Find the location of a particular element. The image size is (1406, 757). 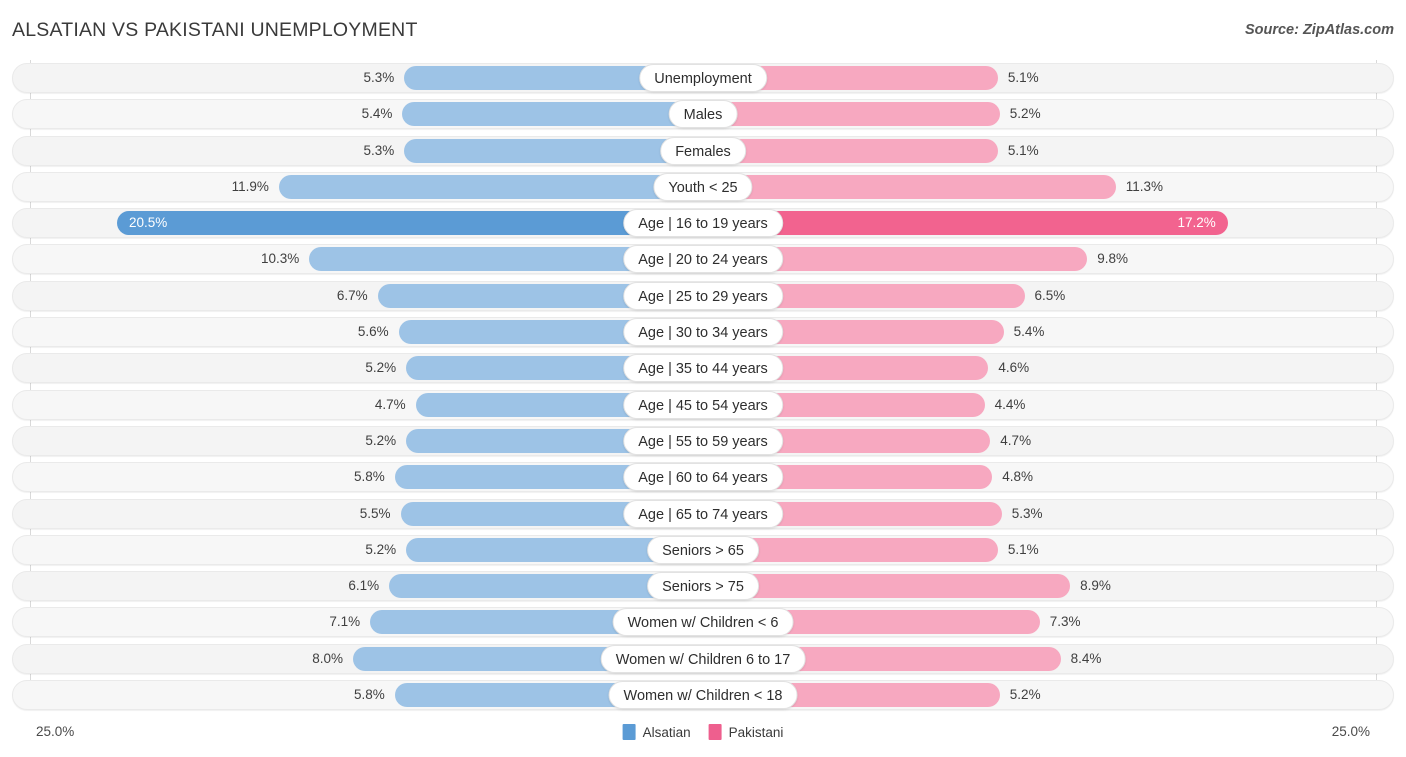

table-row: 5.3% 5.1% Females is located at coordinates (703, 150).